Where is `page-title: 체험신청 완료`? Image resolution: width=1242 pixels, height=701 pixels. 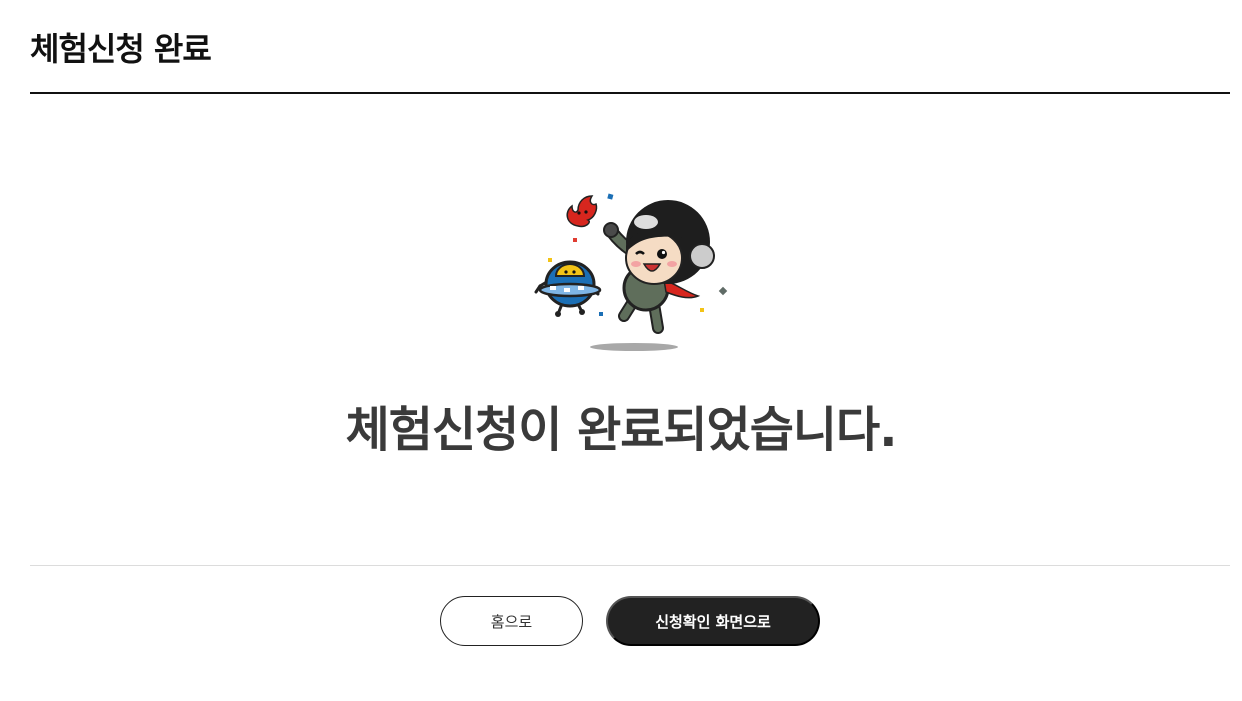 page-title: 체험신청 완료 is located at coordinates (121, 49).